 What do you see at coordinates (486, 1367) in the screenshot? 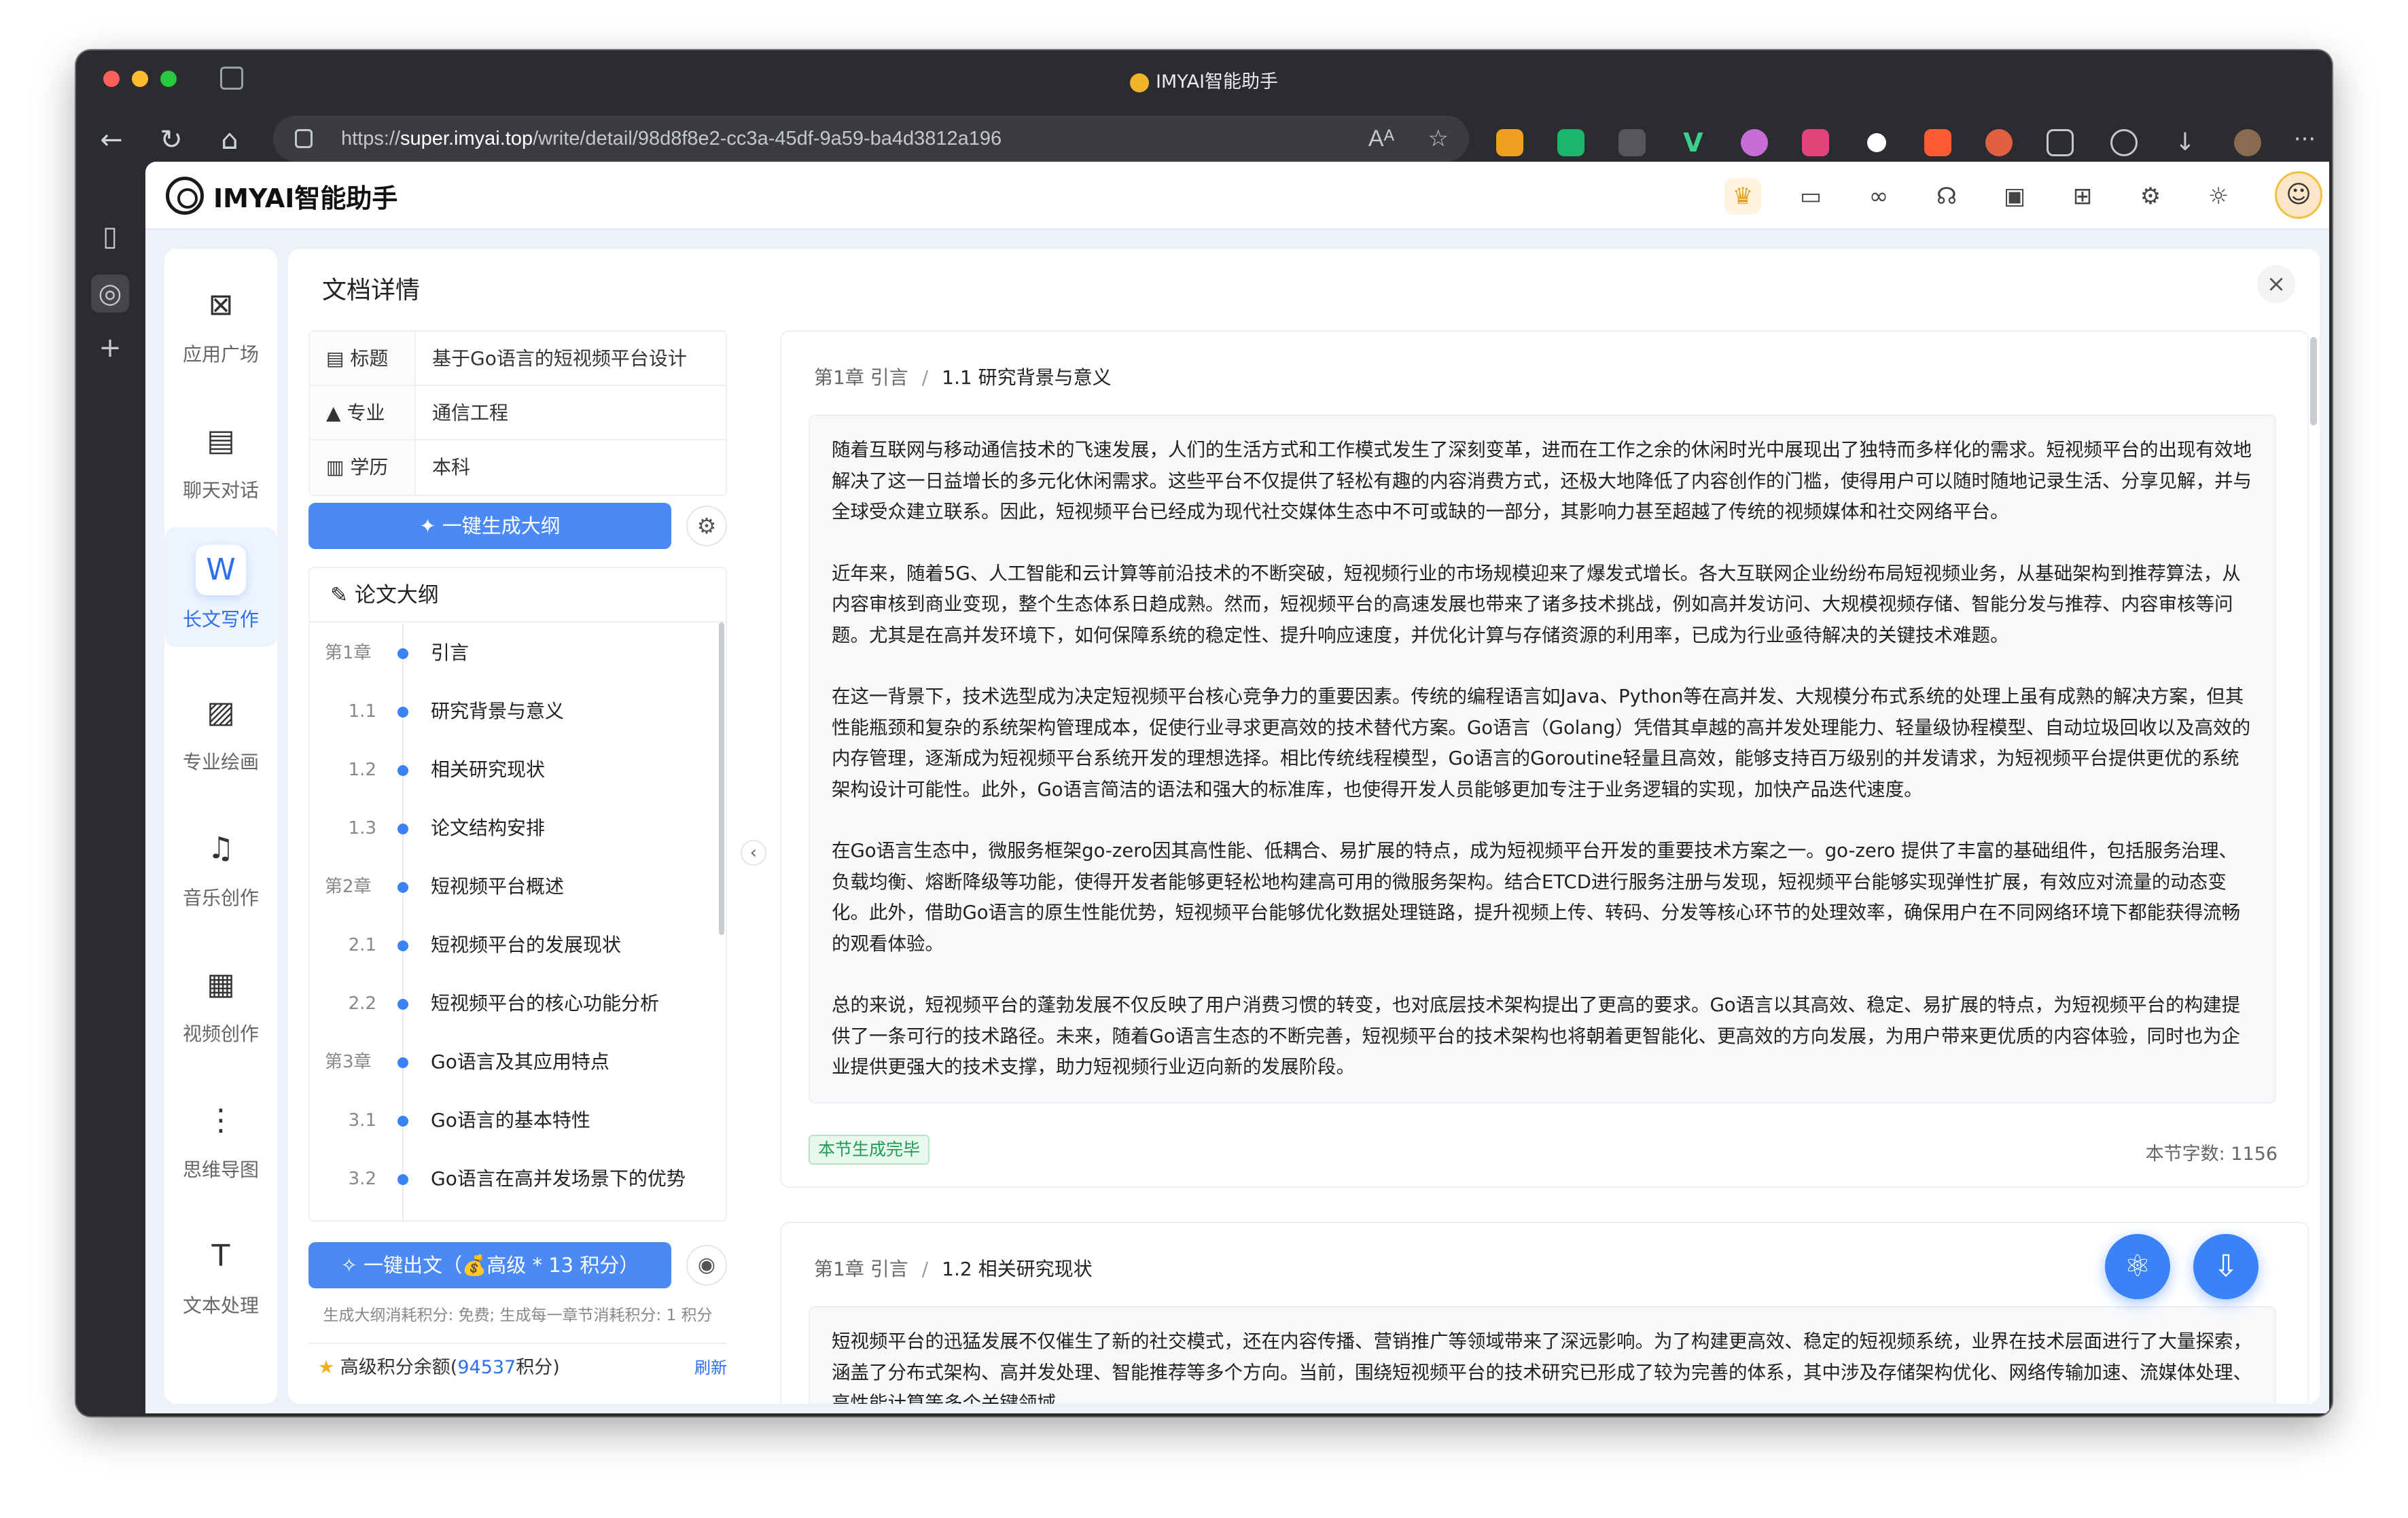
I see `balance-value: 94537` at bounding box center [486, 1367].